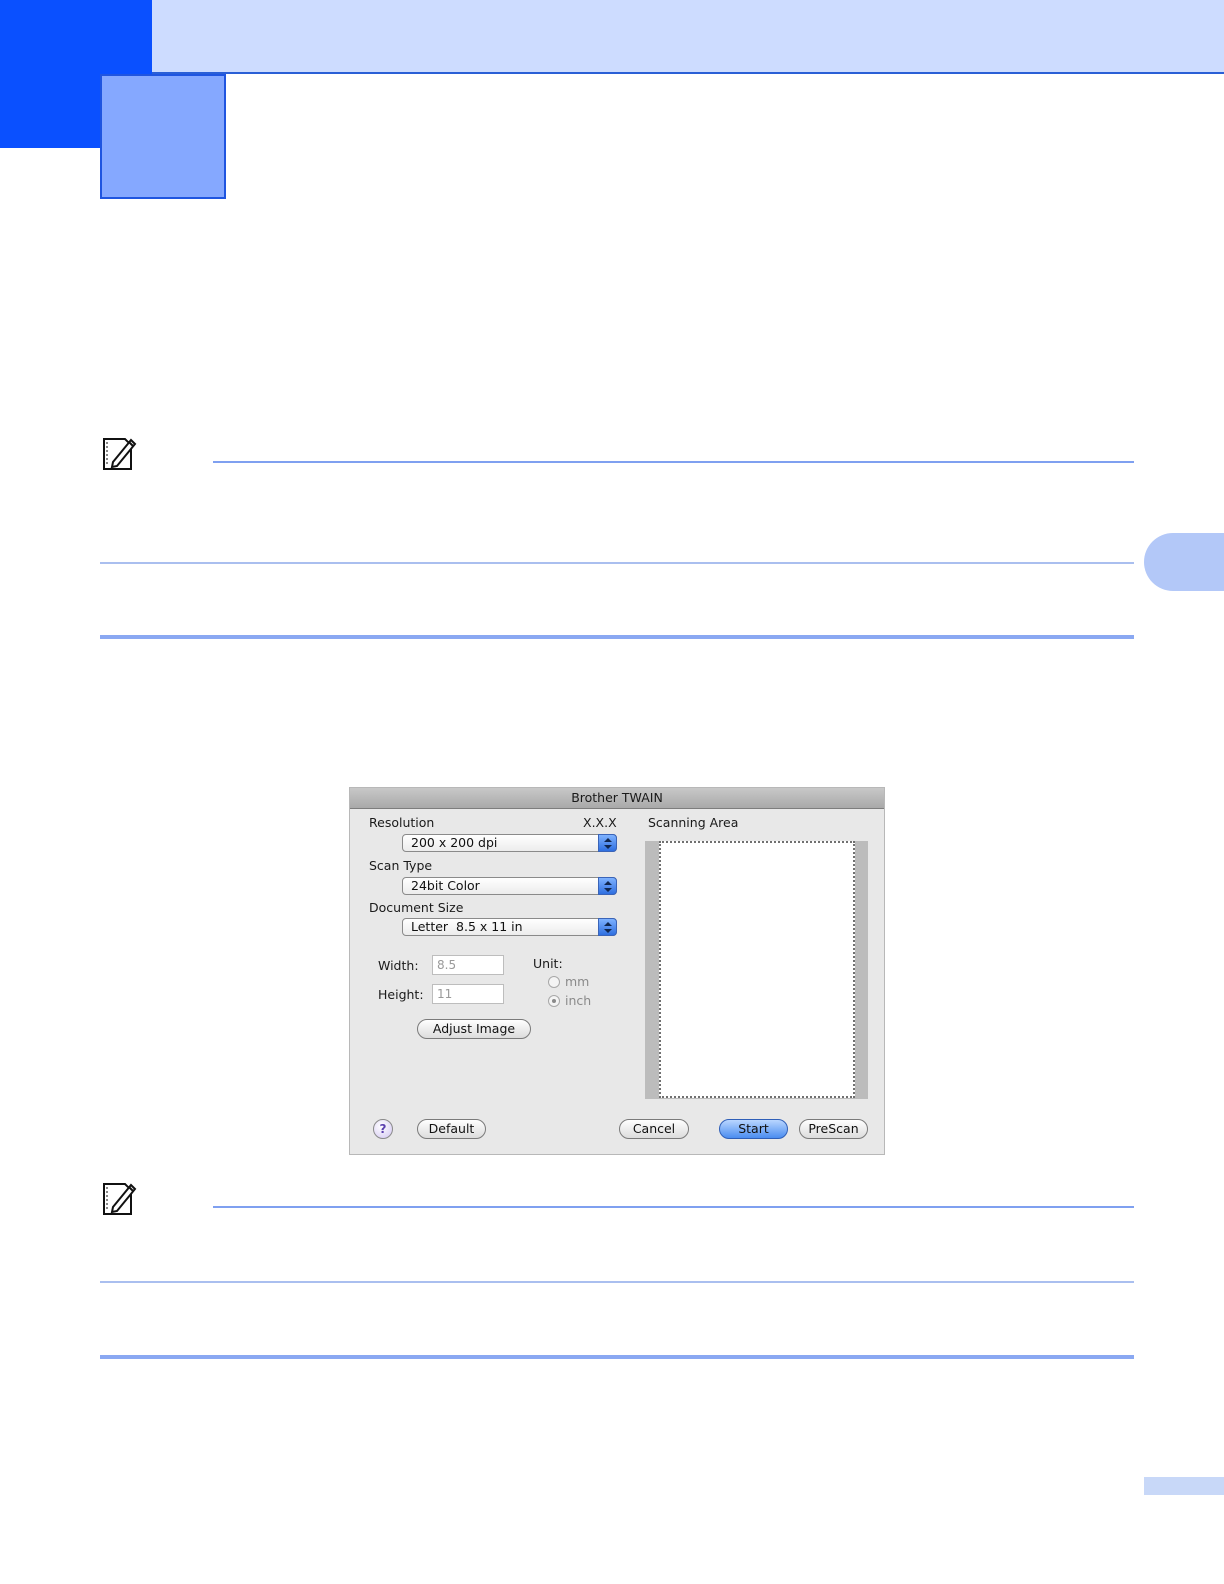 The width and height of the screenshot is (1224, 1584). What do you see at coordinates (688, 37) in the screenshot?
I see `chapter-header-band` at bounding box center [688, 37].